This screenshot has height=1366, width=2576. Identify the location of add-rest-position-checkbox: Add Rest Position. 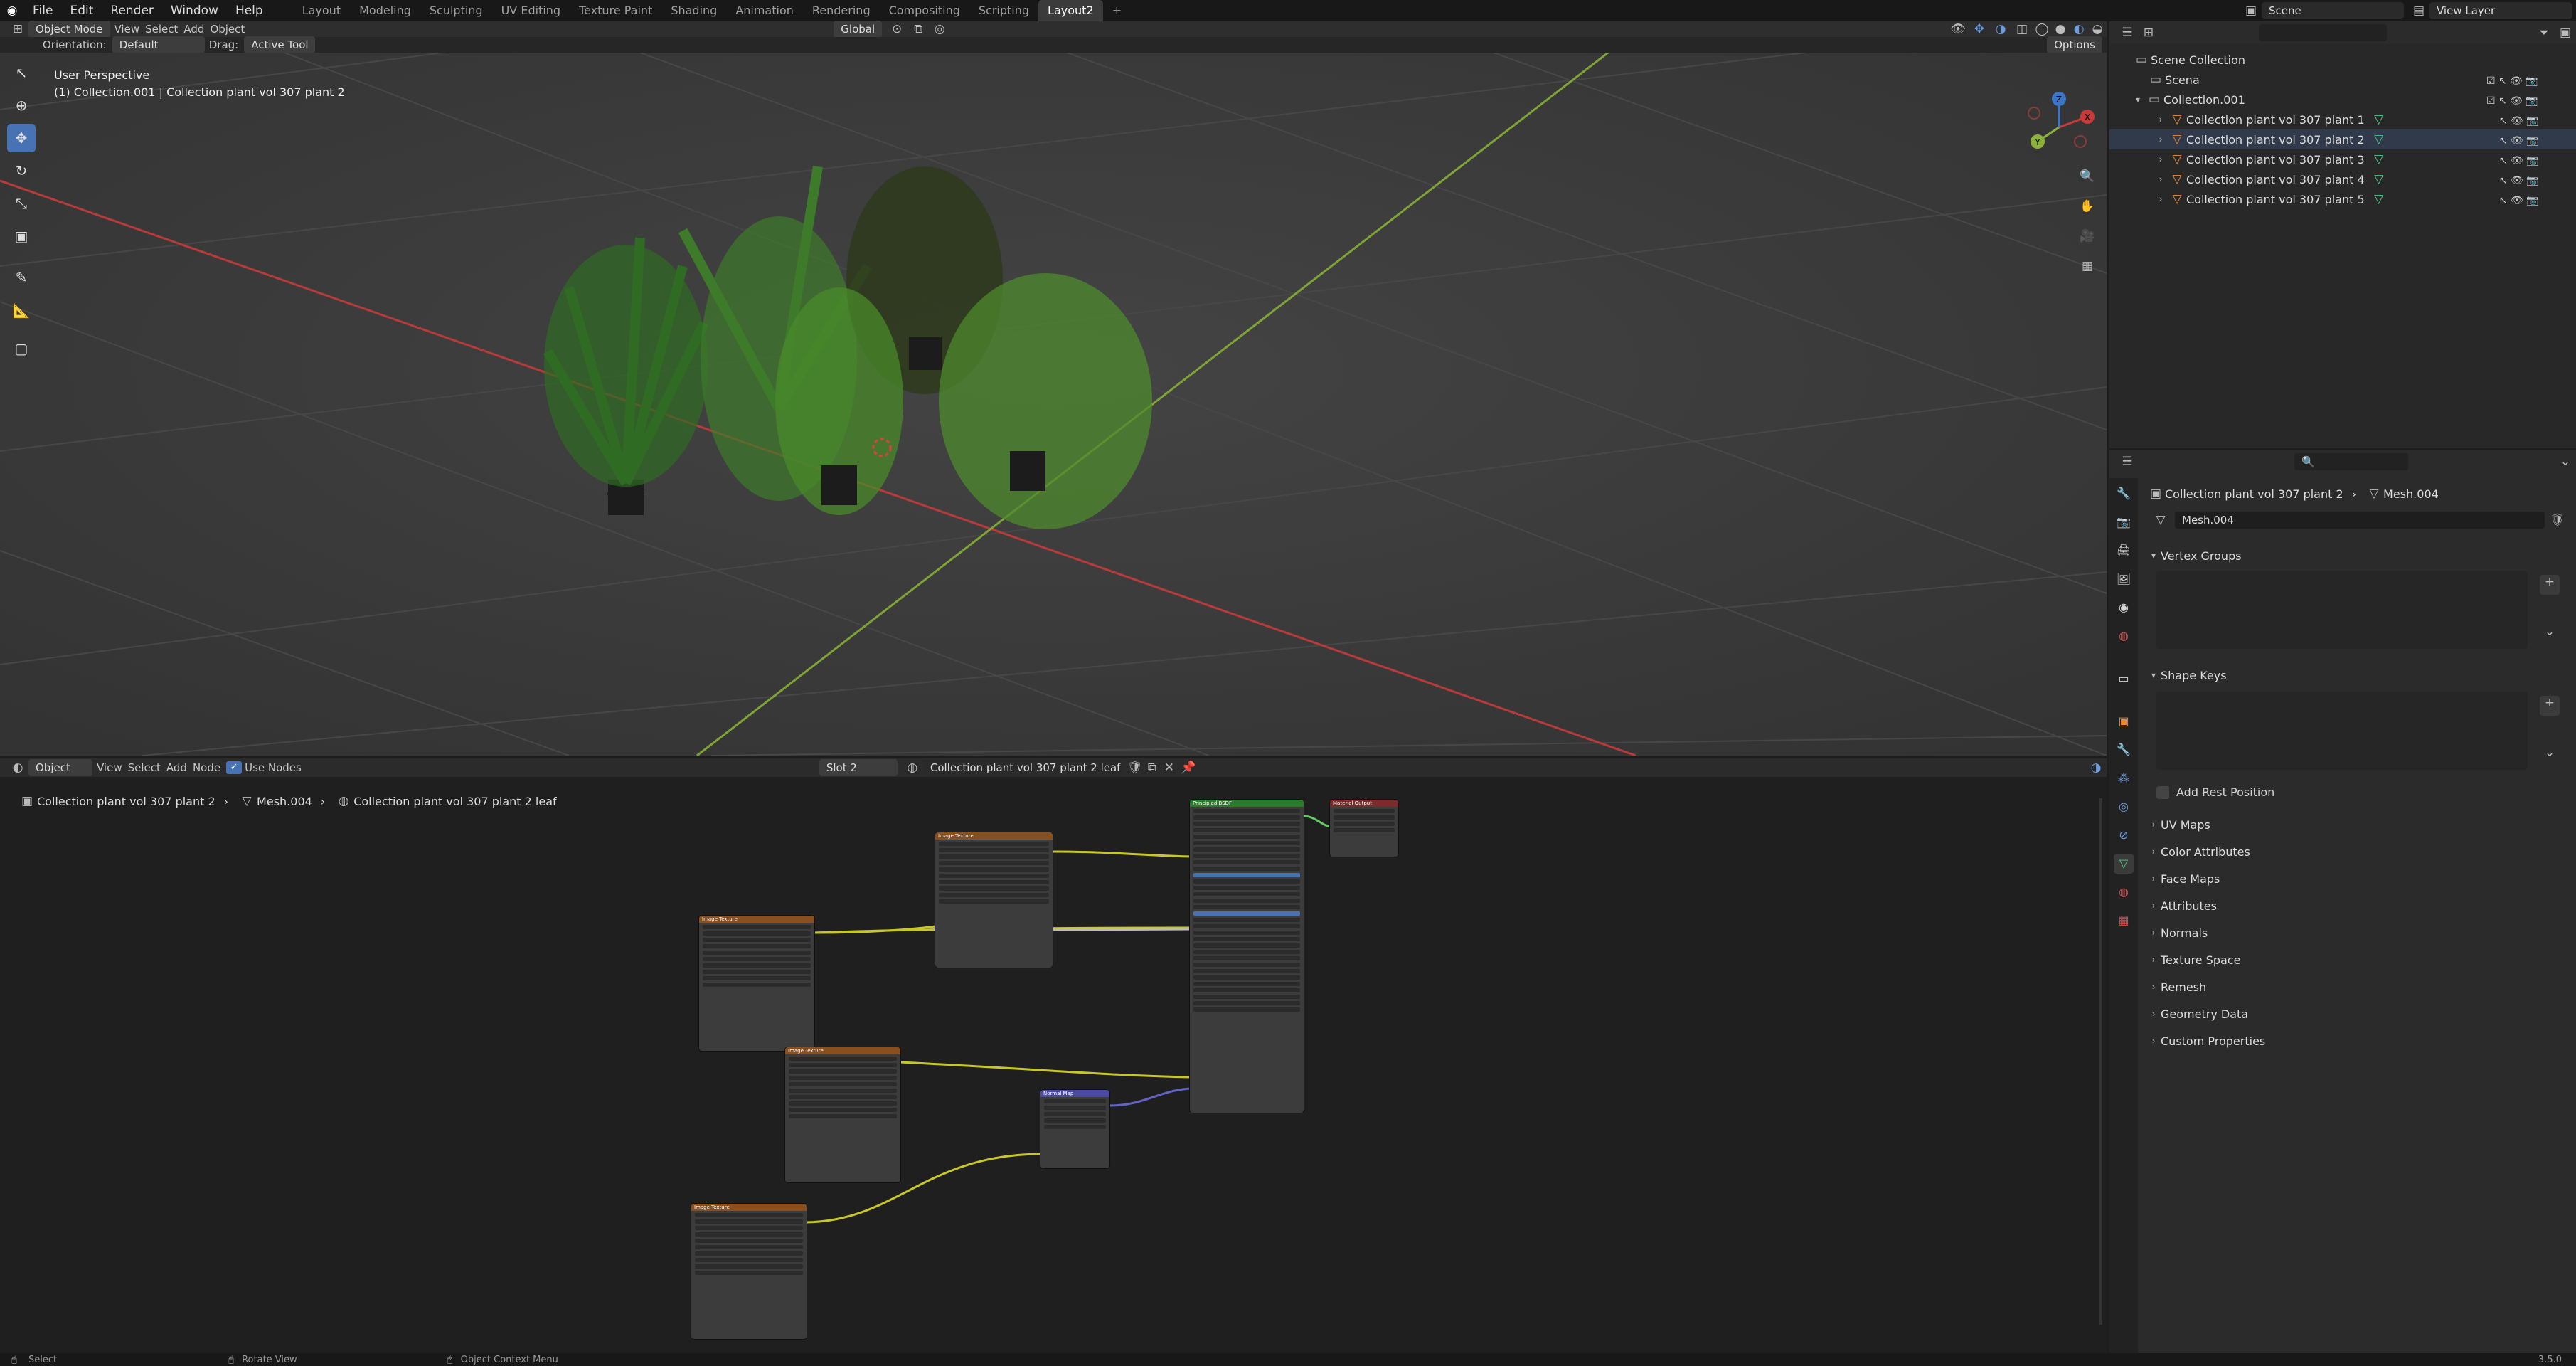
(2215, 792).